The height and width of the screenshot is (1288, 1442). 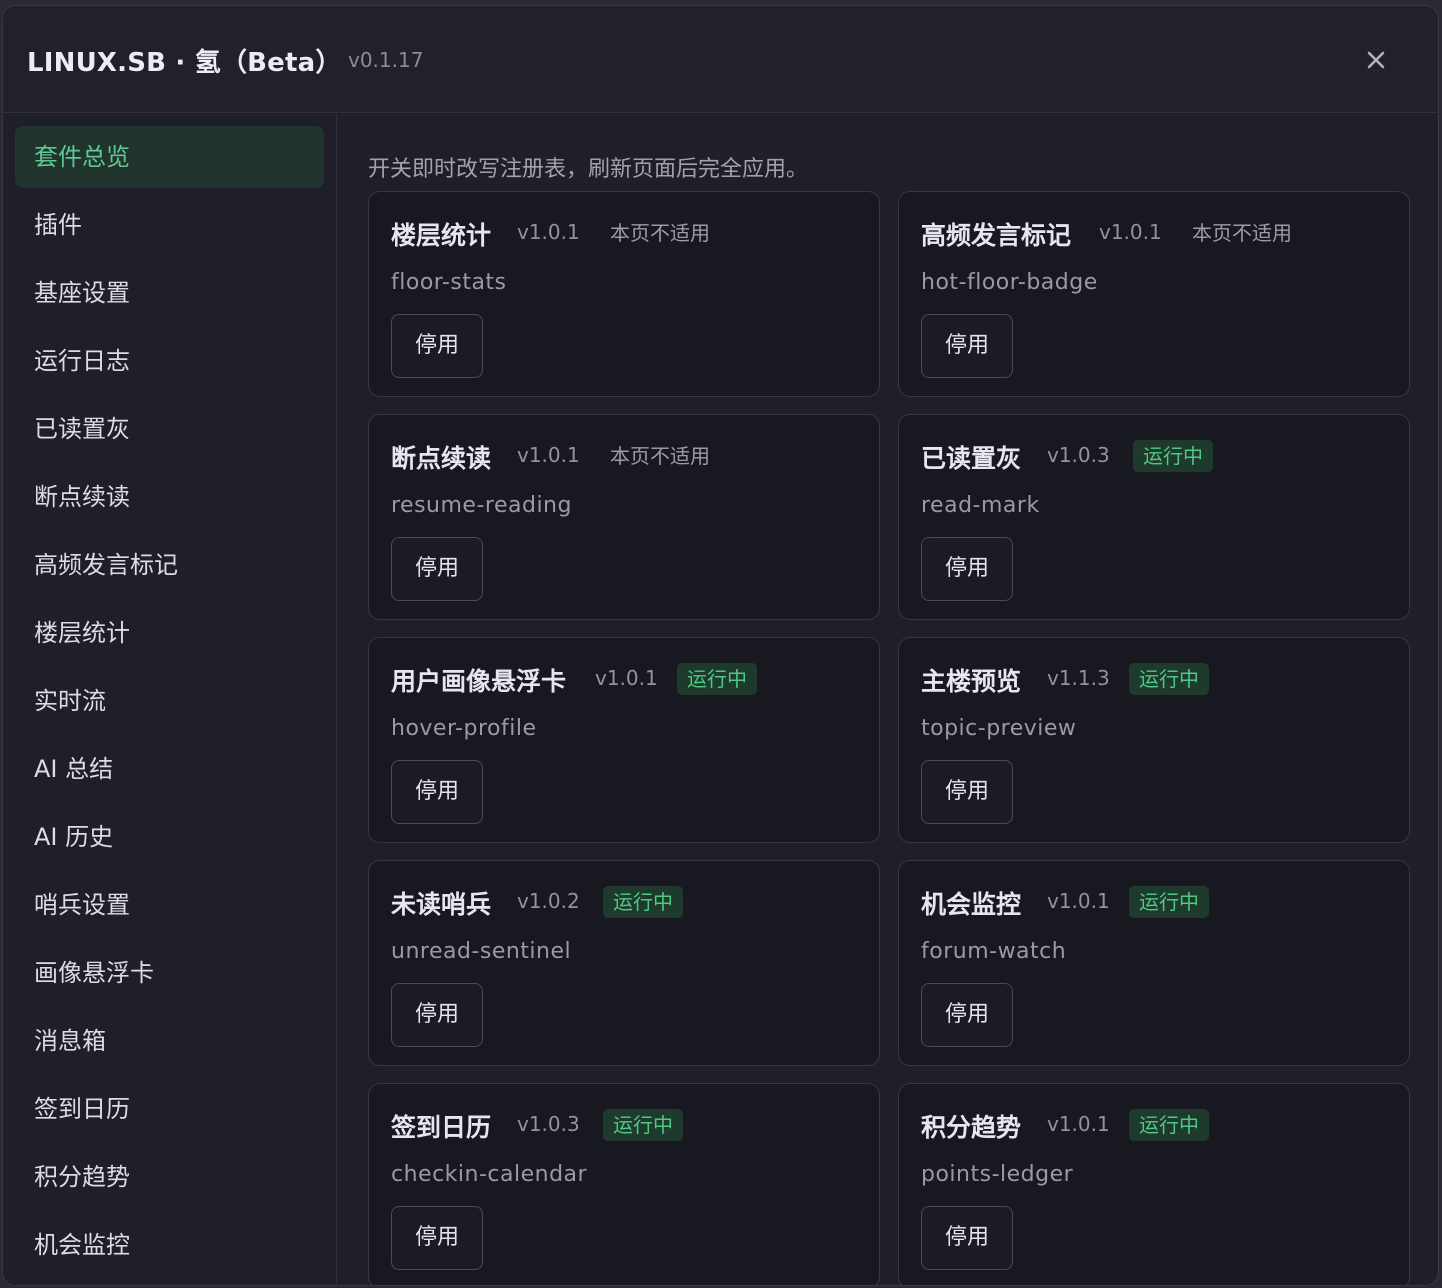 What do you see at coordinates (1154, 294) in the screenshot?
I see `plugin-card: 高频发言标记 v1.0.1 本页不适用 hot-floor-badge 停用` at bounding box center [1154, 294].